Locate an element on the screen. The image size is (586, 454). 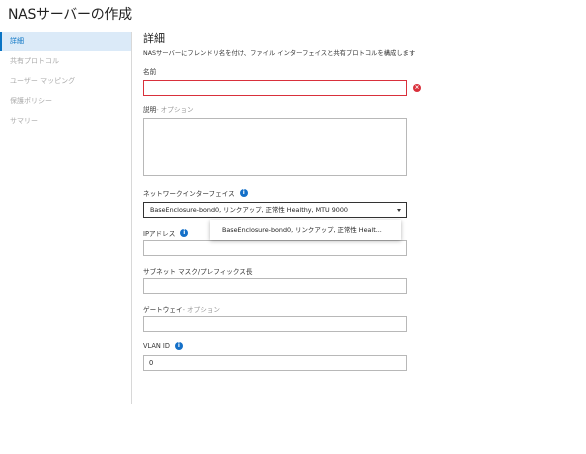
description-textarea is located at coordinates (275, 147).